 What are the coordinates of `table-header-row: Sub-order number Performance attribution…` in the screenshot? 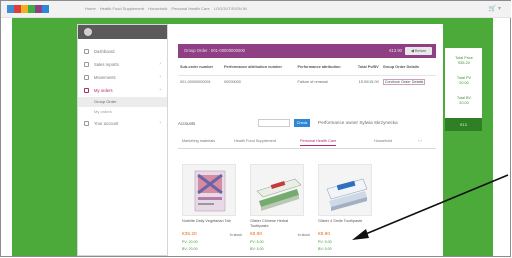 It's located at (307, 67).